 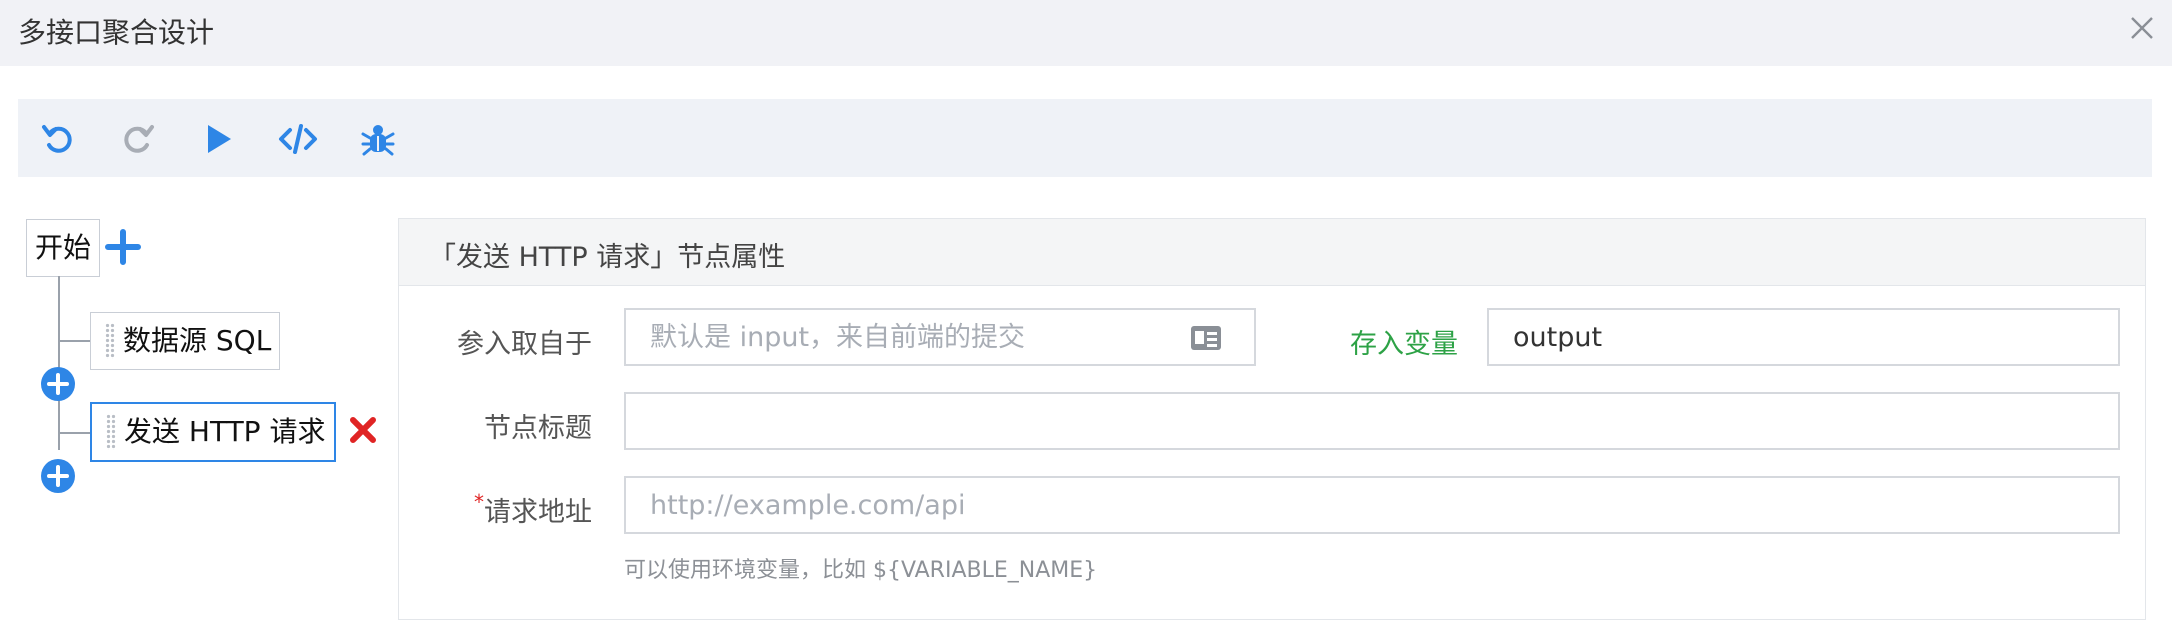 I want to click on id-card-icon, so click(x=1206, y=338).